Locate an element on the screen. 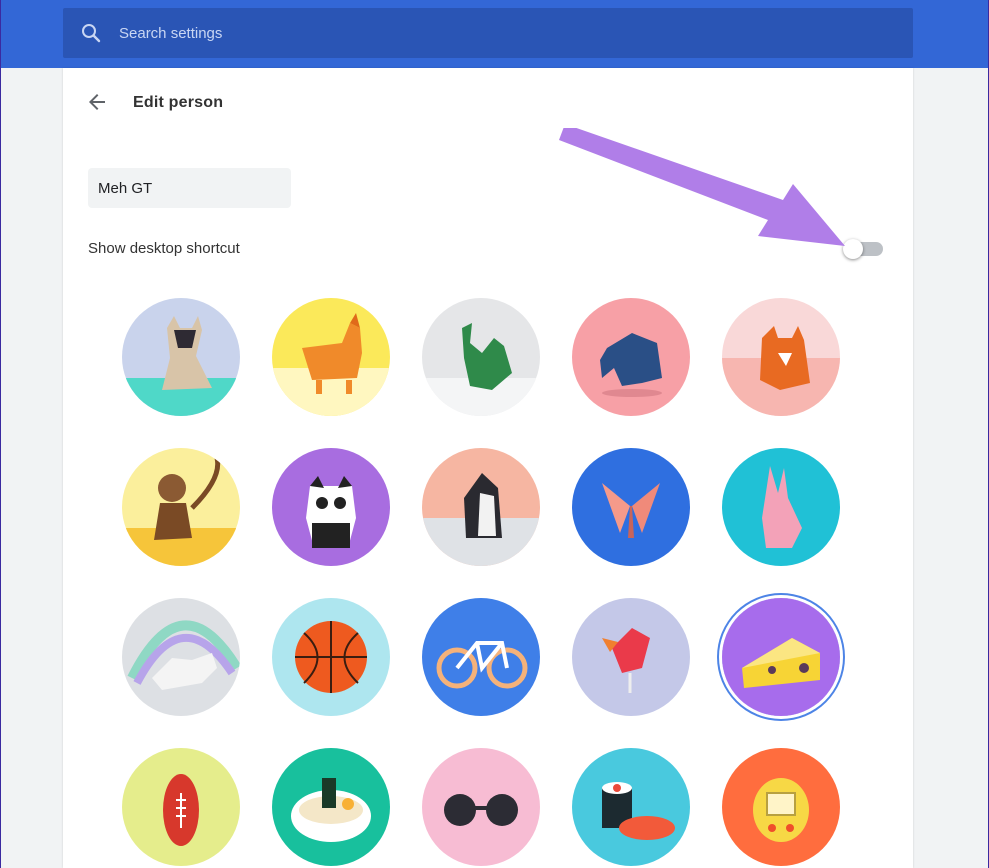  sushi-icon is located at coordinates (631, 807).